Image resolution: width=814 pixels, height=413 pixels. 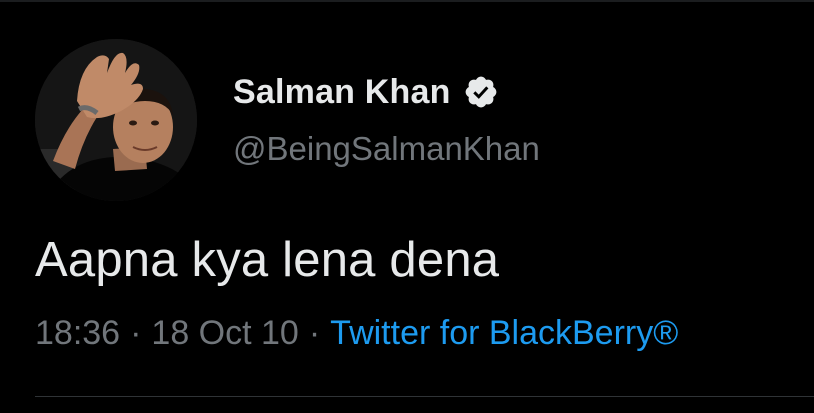 I want to click on top-divider, so click(x=407, y=1).